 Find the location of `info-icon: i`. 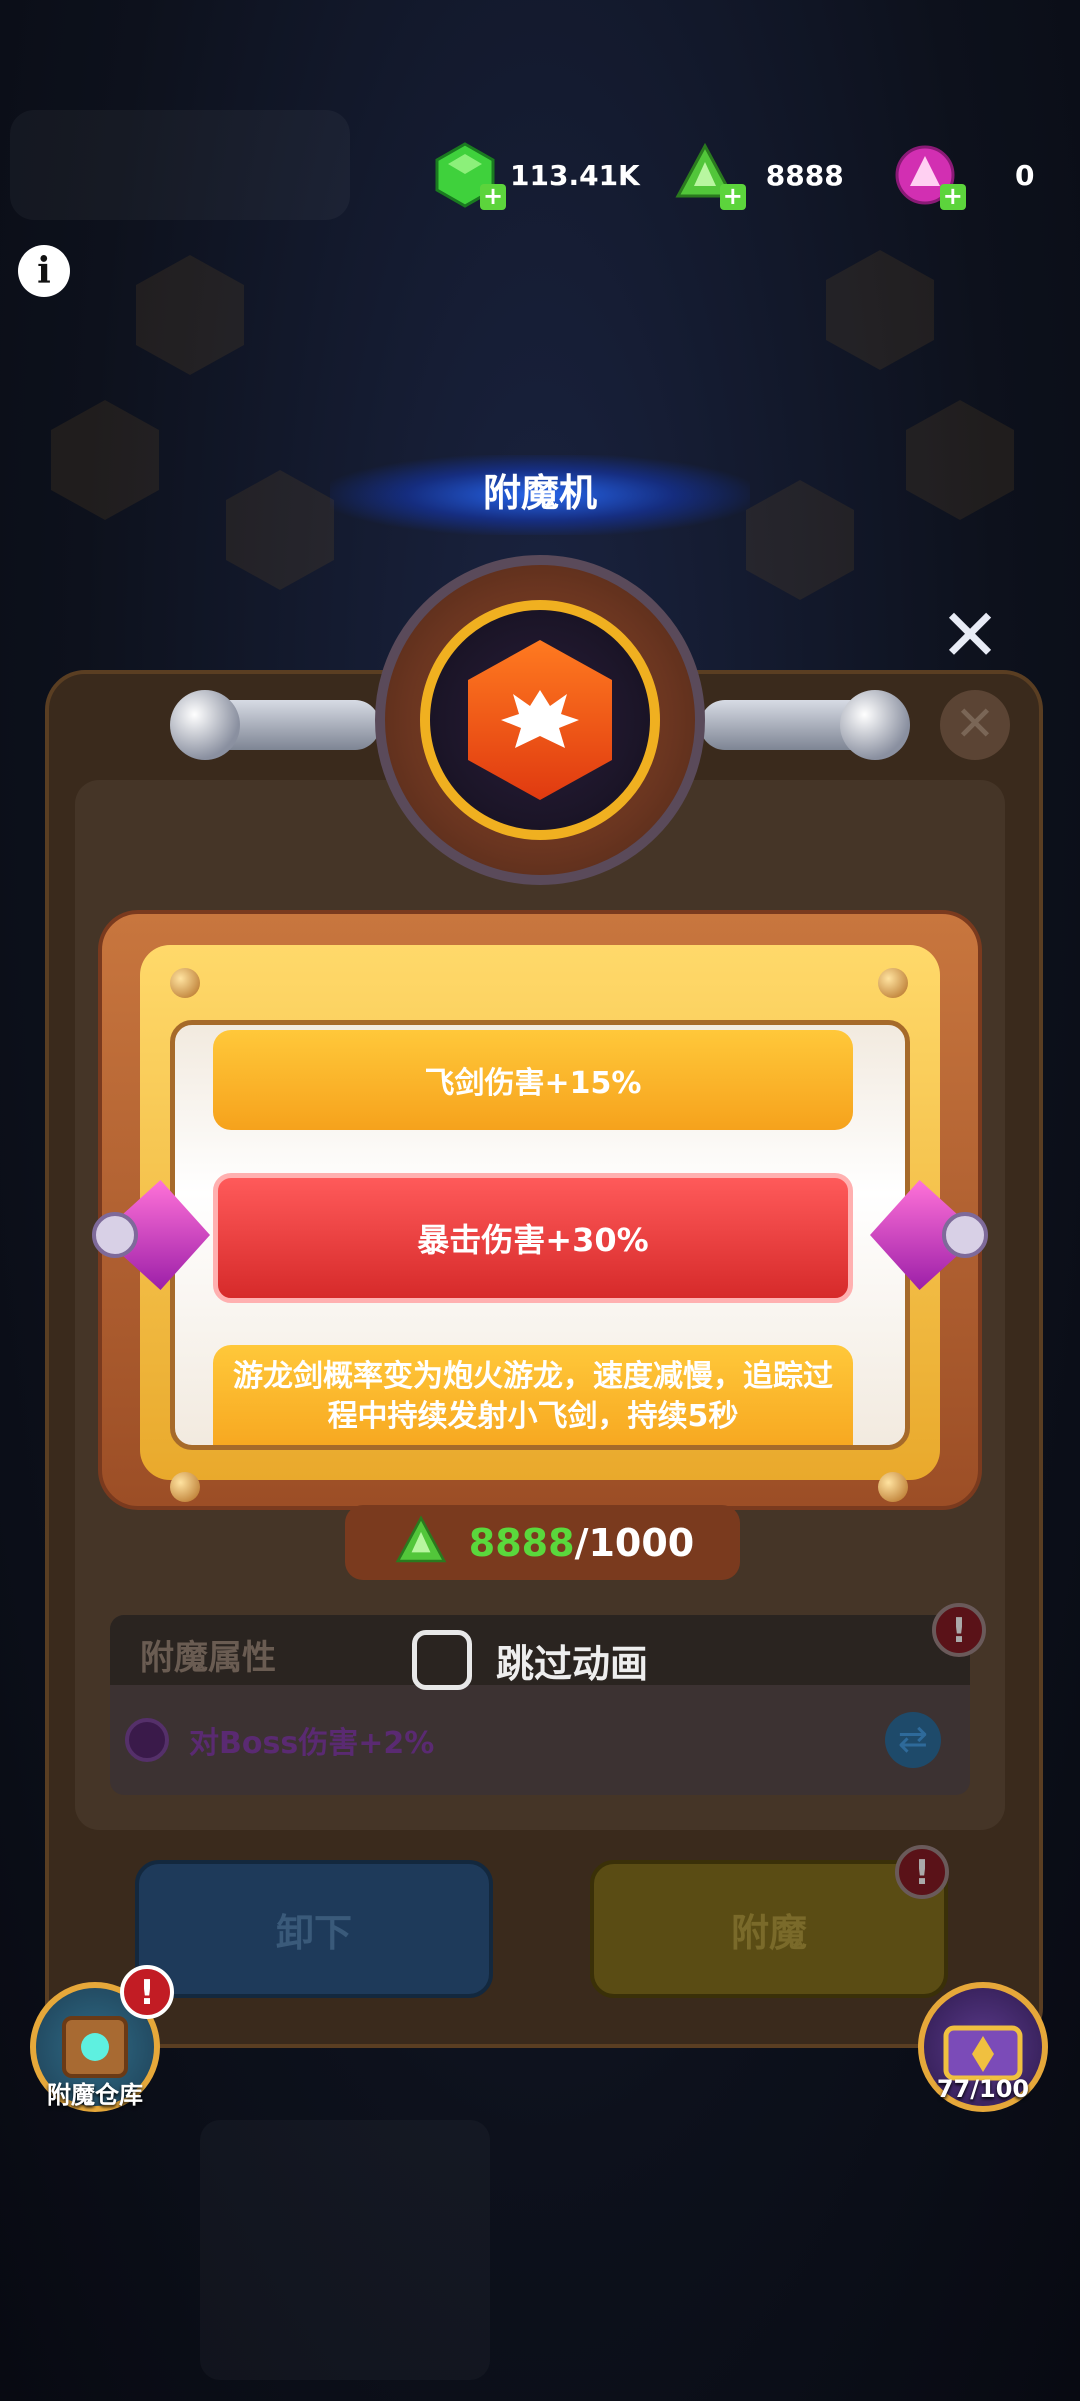

info-icon: i is located at coordinates (44, 271).